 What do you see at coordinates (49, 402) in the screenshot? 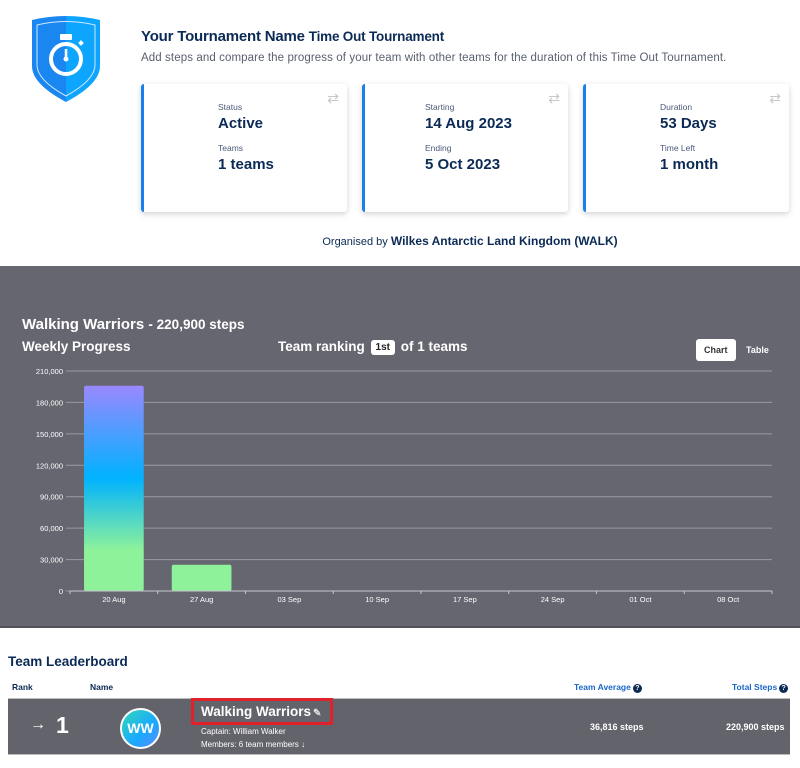
I see `y-tick-label: 180,000` at bounding box center [49, 402].